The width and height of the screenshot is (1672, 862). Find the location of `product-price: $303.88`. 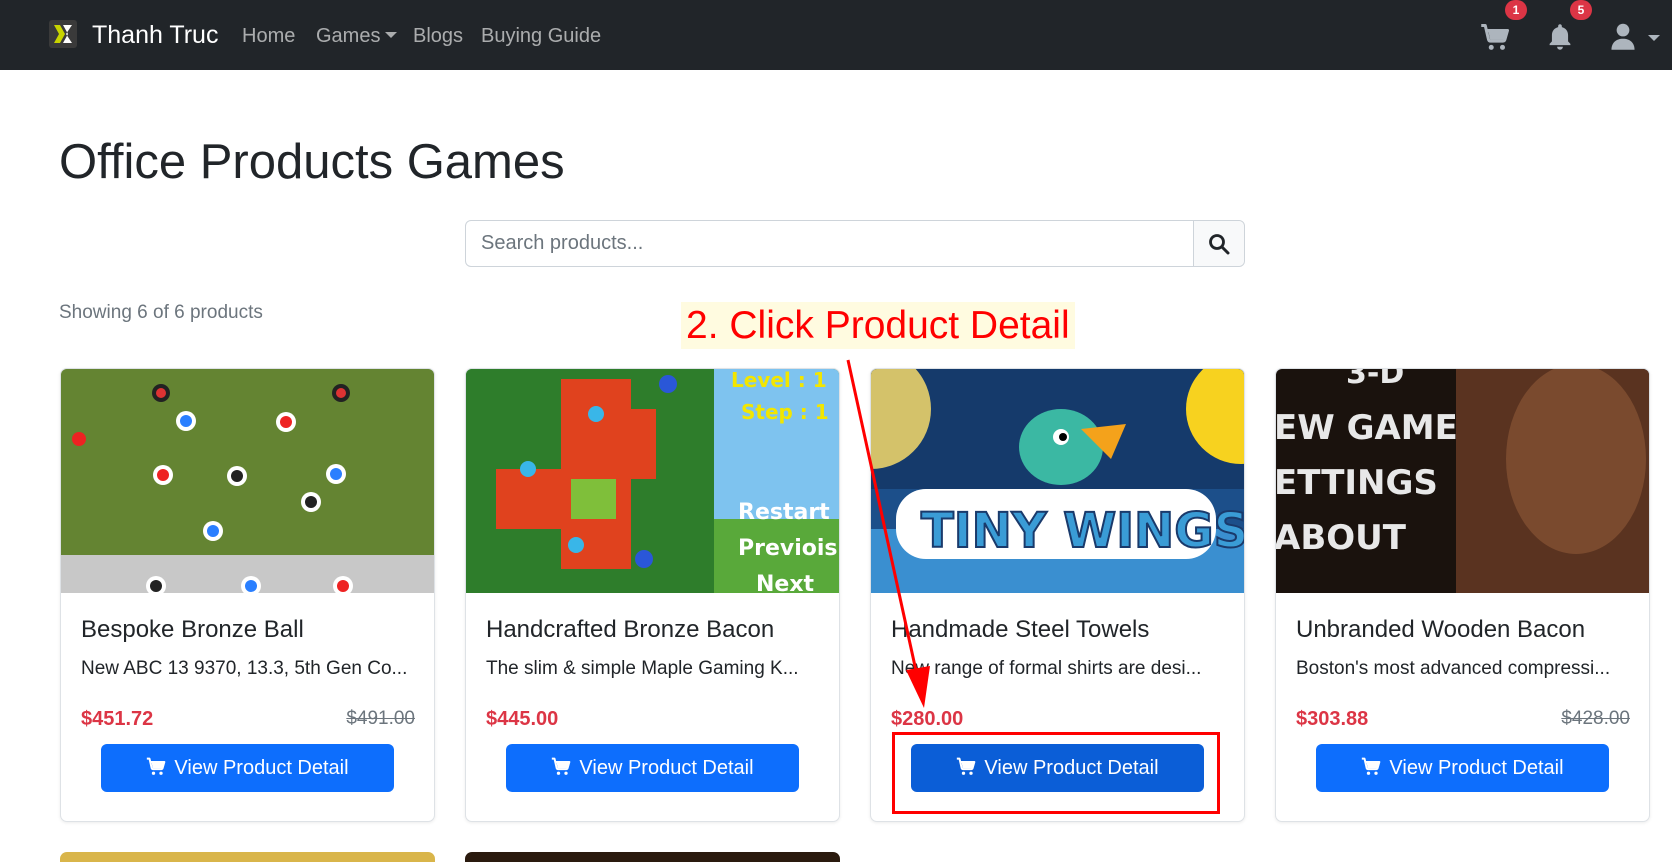

product-price: $303.88 is located at coordinates (1332, 719).